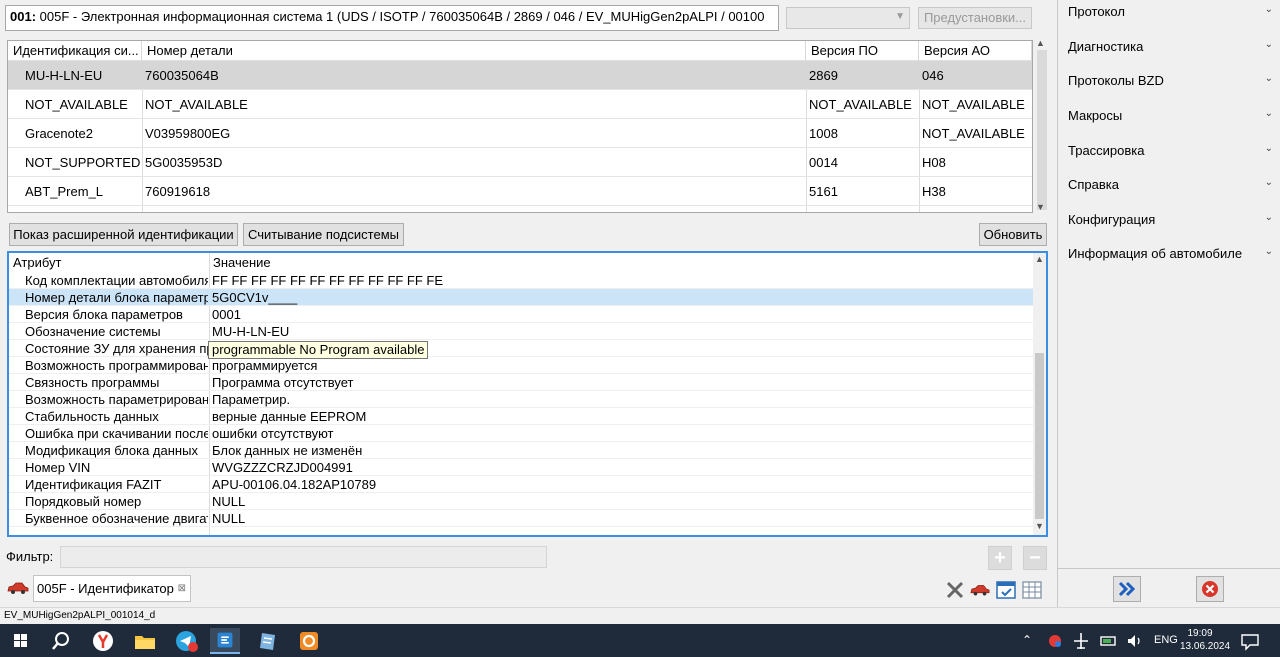 The width and height of the screenshot is (1280, 657). Describe the element at coordinates (1170, 49) in the screenshot. I see `panel-item-diagnostics: Диагностика ⌄` at that location.